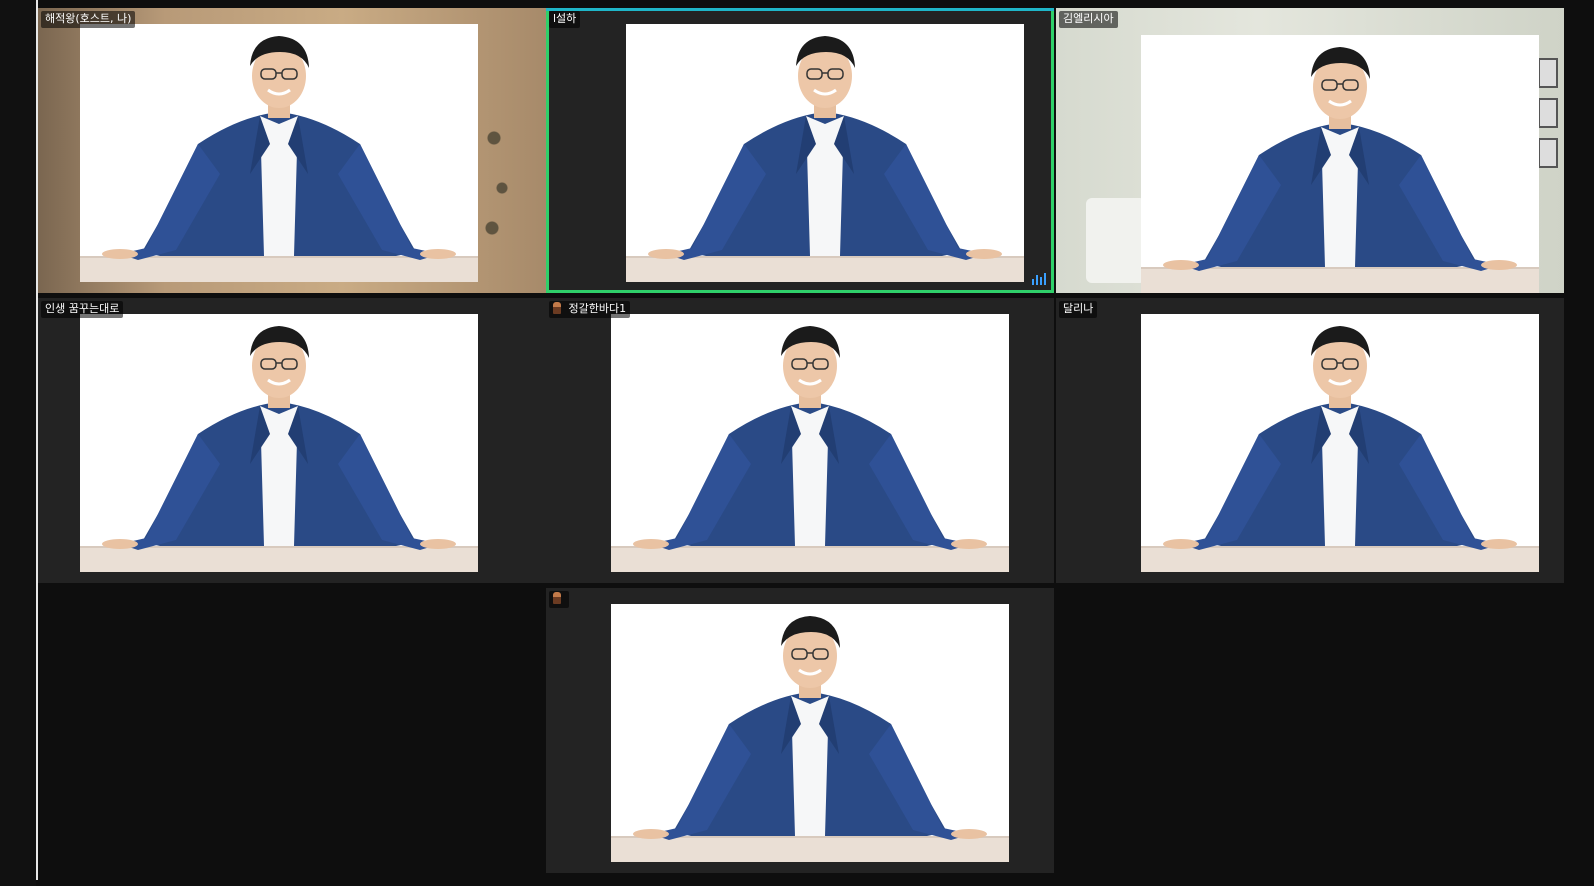 This screenshot has height=886, width=1594. I want to click on participant-tile-6: 달리나, so click(1310, 440).